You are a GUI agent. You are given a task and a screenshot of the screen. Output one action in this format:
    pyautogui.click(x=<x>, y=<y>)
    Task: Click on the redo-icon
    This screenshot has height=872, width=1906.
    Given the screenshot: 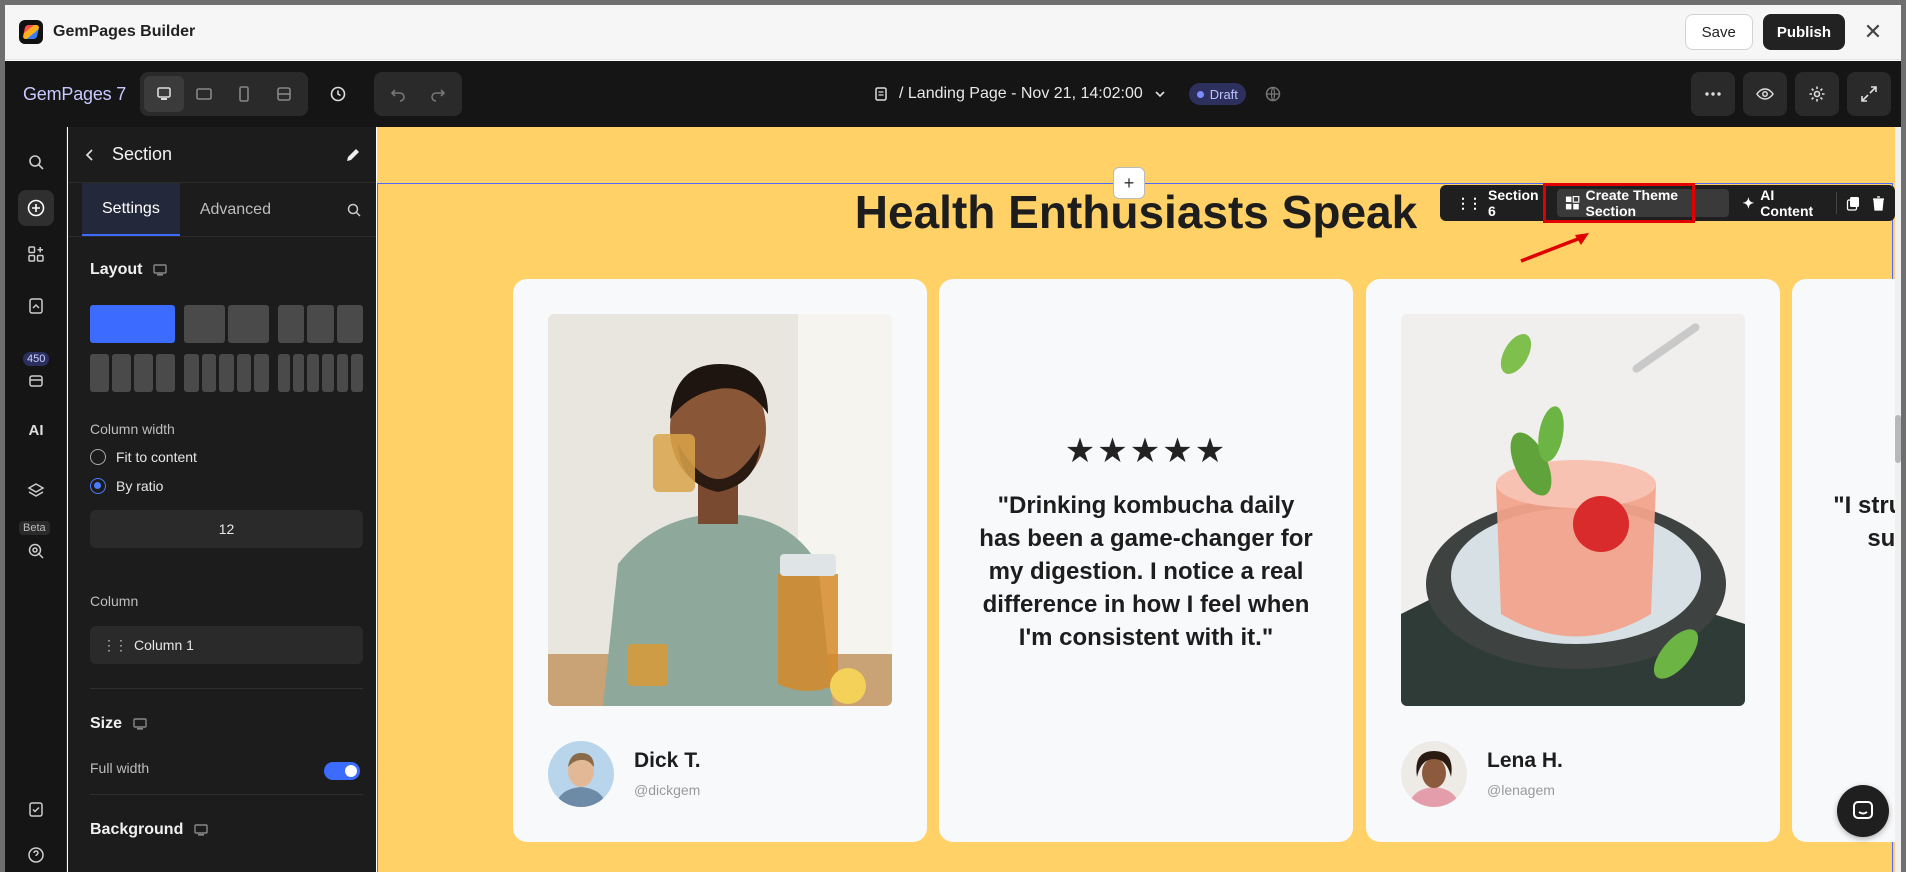 What is the action you would take?
    pyautogui.click(x=438, y=94)
    